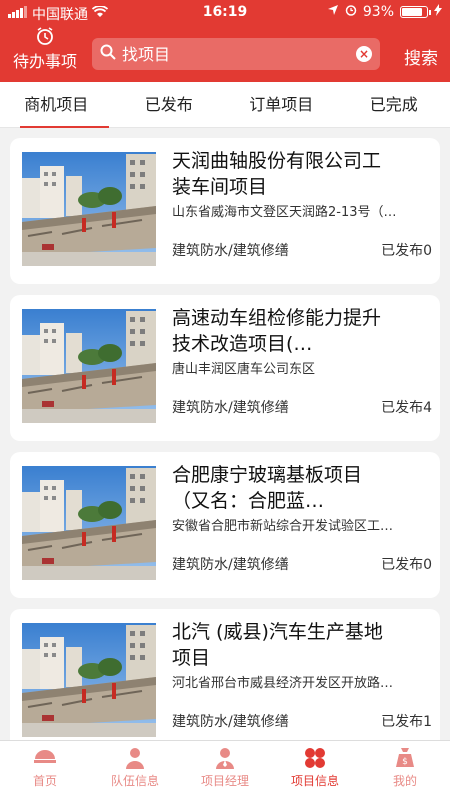 This screenshot has width=450, height=800. Describe the element at coordinates (224, 781) in the screenshot. I see `nav-label: 项目经理` at that location.